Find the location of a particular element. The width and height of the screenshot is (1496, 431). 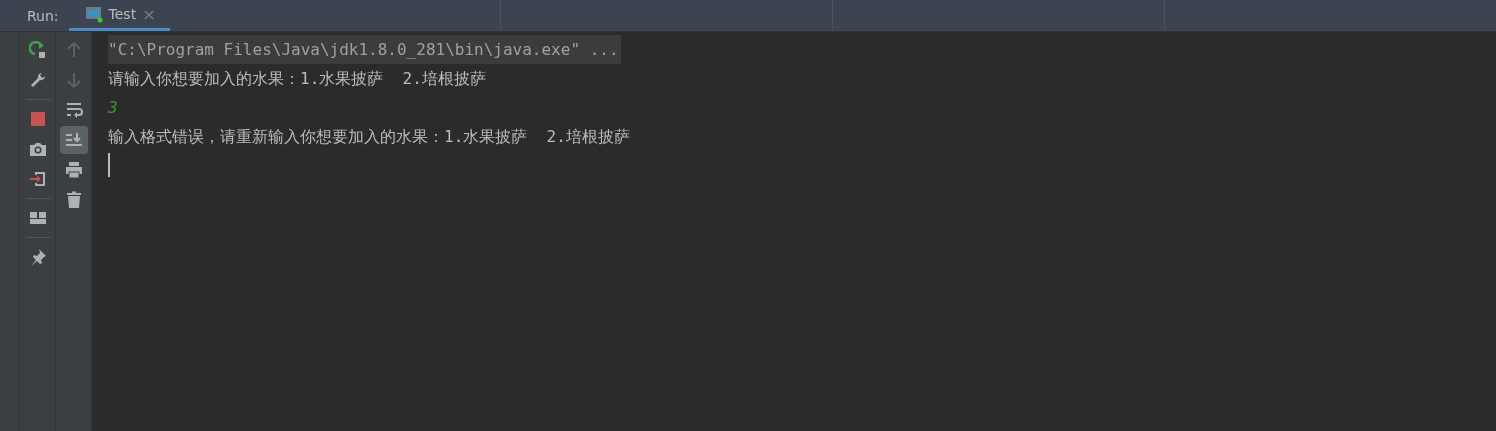

console-output: 请输入你想要加入的水果：1.水果披萨 2.培根披萨 is located at coordinates (297, 78).